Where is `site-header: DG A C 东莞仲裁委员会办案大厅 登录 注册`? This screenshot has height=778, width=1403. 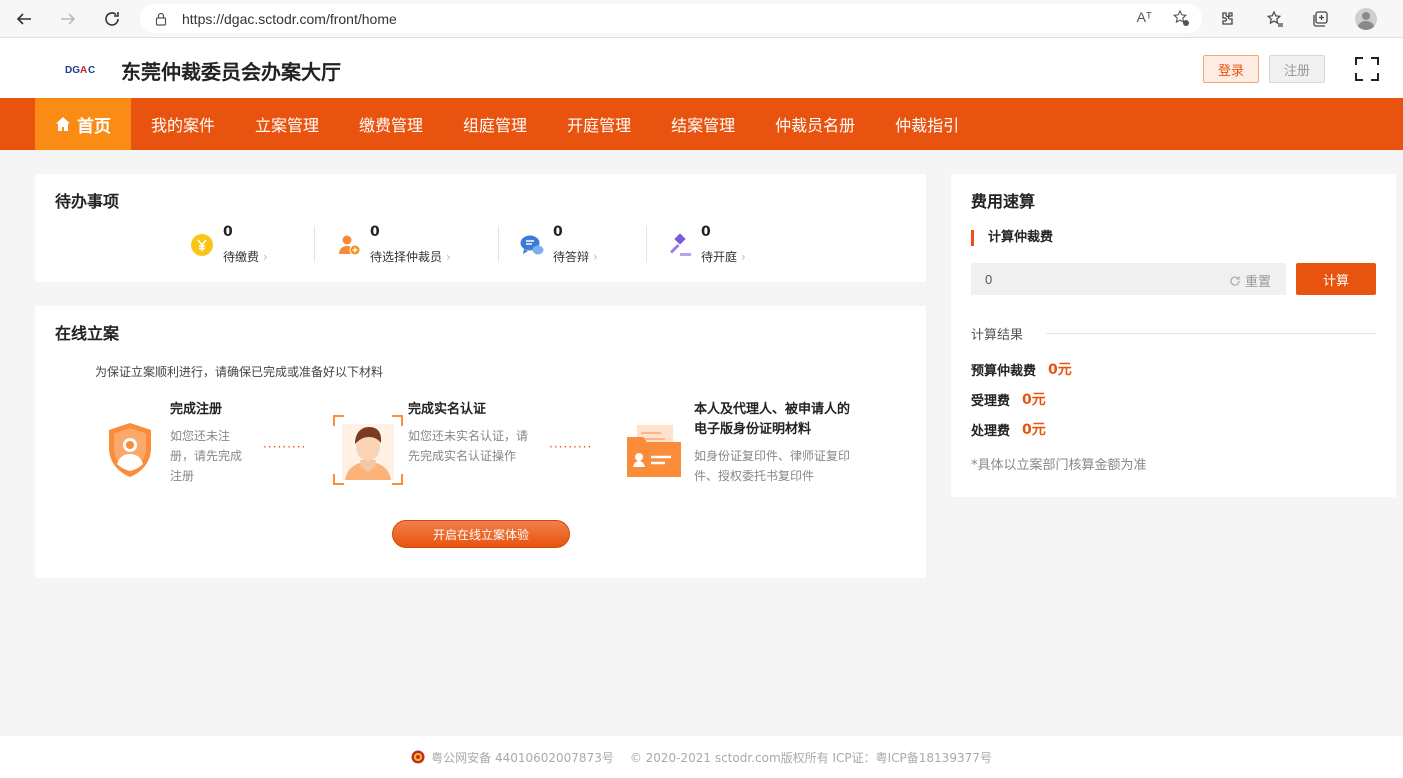
site-header: DG A C 东莞仲裁委员会办案大厅 登录 注册 is located at coordinates (701, 68).